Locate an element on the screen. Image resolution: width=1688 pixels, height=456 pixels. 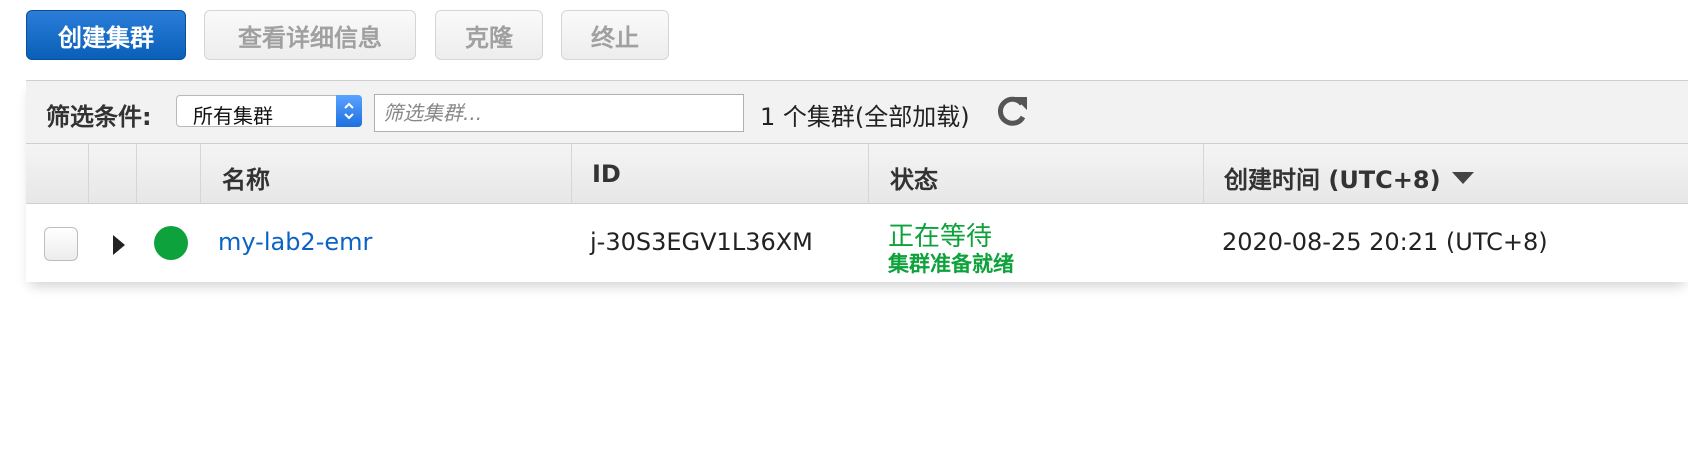
cluster-count: 1 个集群(全部加载) is located at coordinates (865, 117).